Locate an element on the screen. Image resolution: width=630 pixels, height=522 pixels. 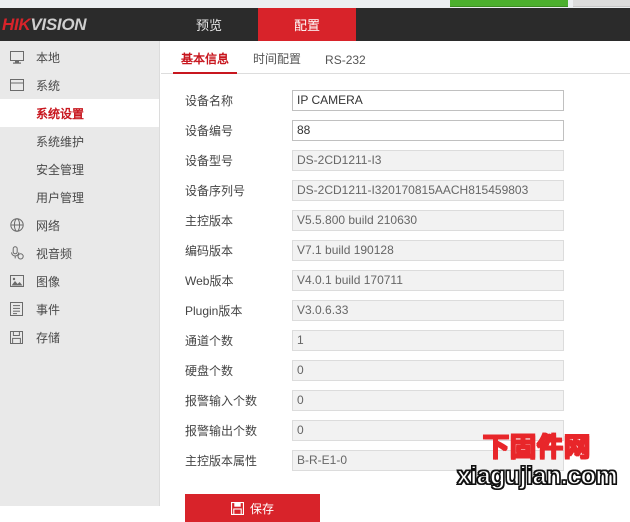
form-row-firmware-version: 主控版本 is located at coordinates (395, 220).